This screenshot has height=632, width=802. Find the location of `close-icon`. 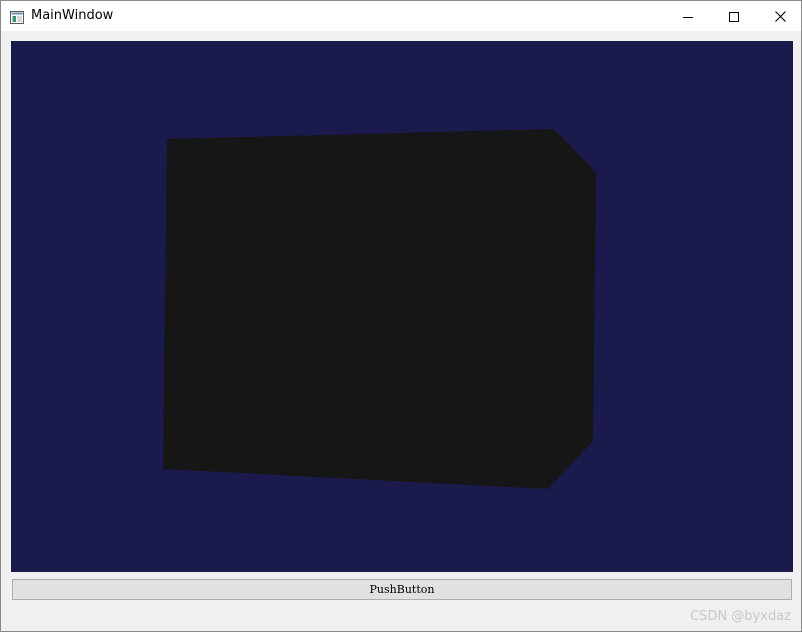

close-icon is located at coordinates (780, 16).